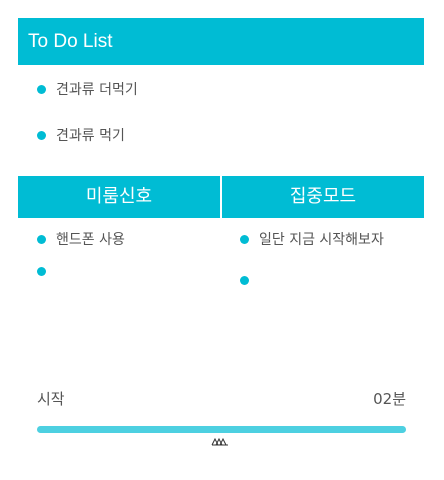 This screenshot has width=444, height=480. Describe the element at coordinates (70, 41) in the screenshot. I see `todo-title: To Do List` at that location.